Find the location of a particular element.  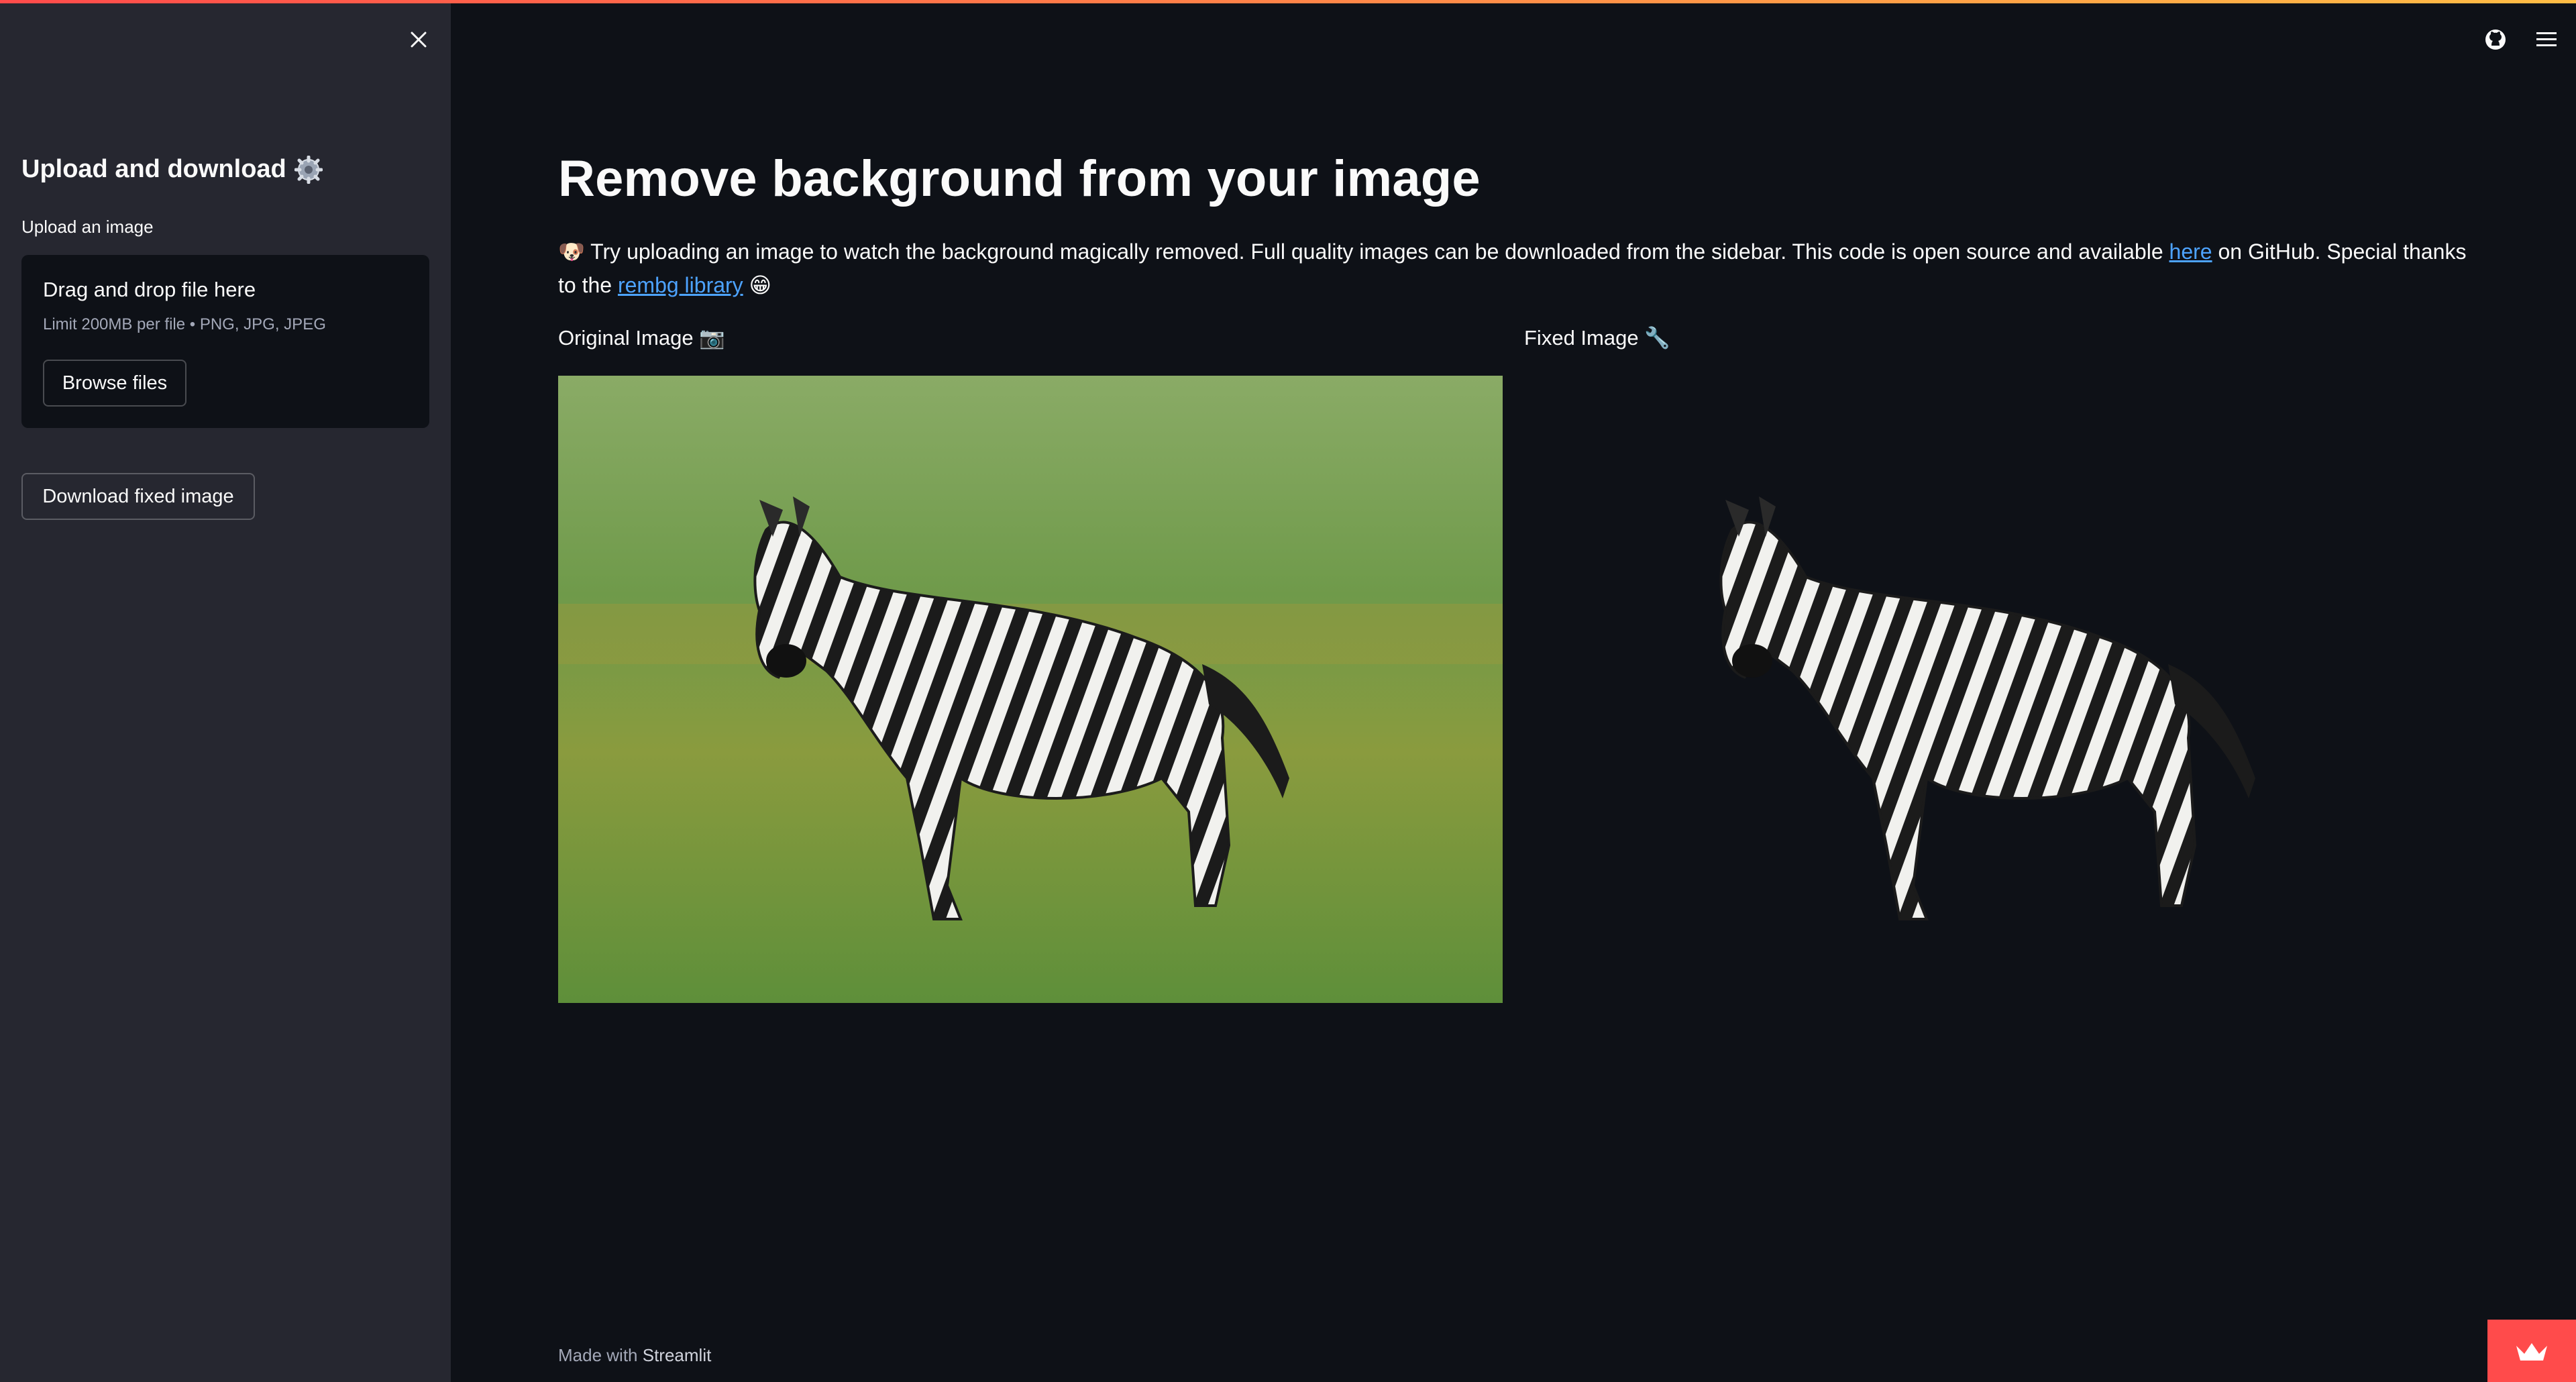

streamlit-badge is located at coordinates (2531, 1351).